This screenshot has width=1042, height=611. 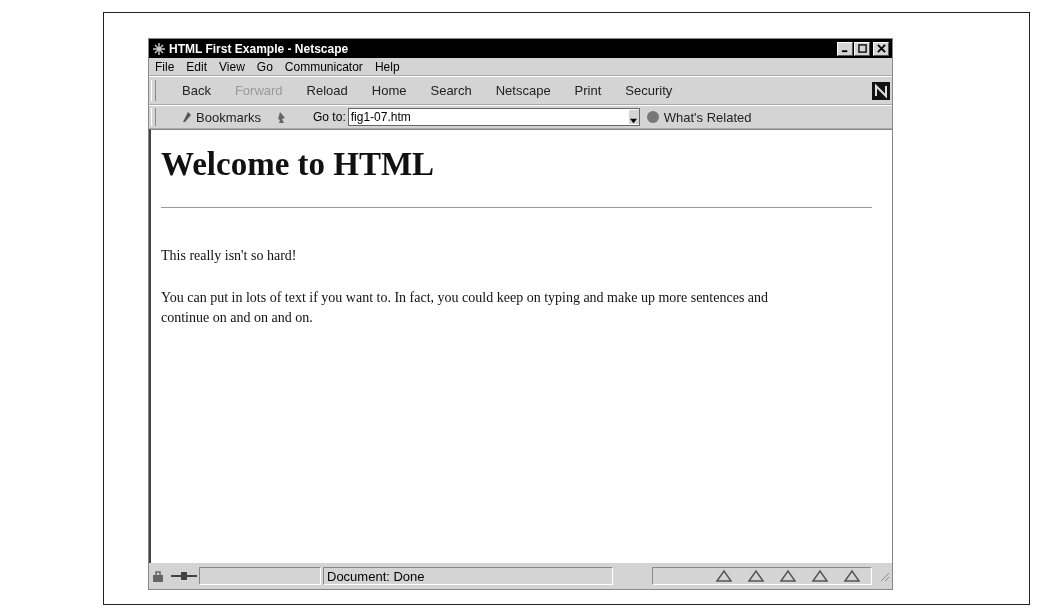 What do you see at coordinates (329, 117) in the screenshot?
I see `goto-label: Go to:` at bounding box center [329, 117].